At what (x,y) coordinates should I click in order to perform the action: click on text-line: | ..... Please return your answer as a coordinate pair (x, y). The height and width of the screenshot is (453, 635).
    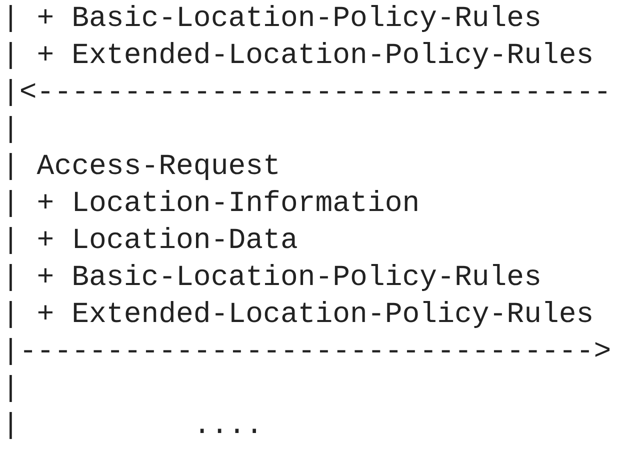
    Looking at the image, I should click on (133, 426).